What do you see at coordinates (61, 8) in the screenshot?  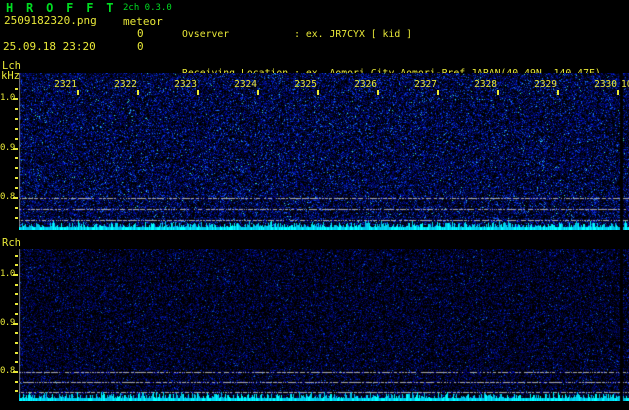 I see `app-title: H R O F F T` at bounding box center [61, 8].